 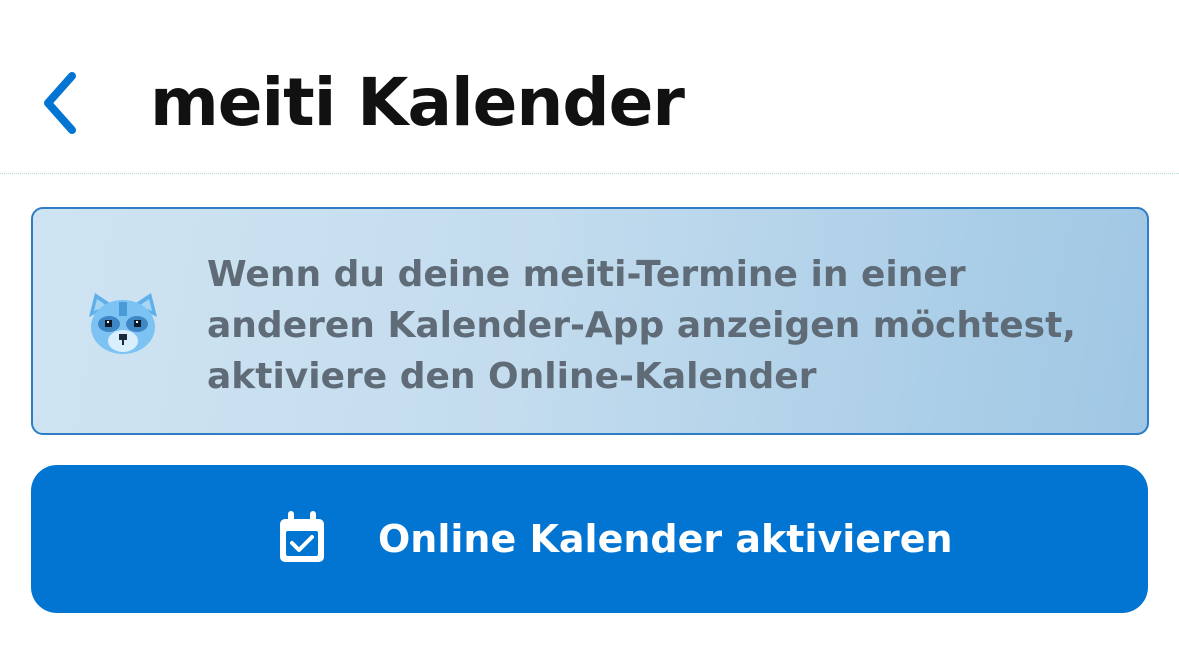 I want to click on header-divider, so click(x=589, y=173).